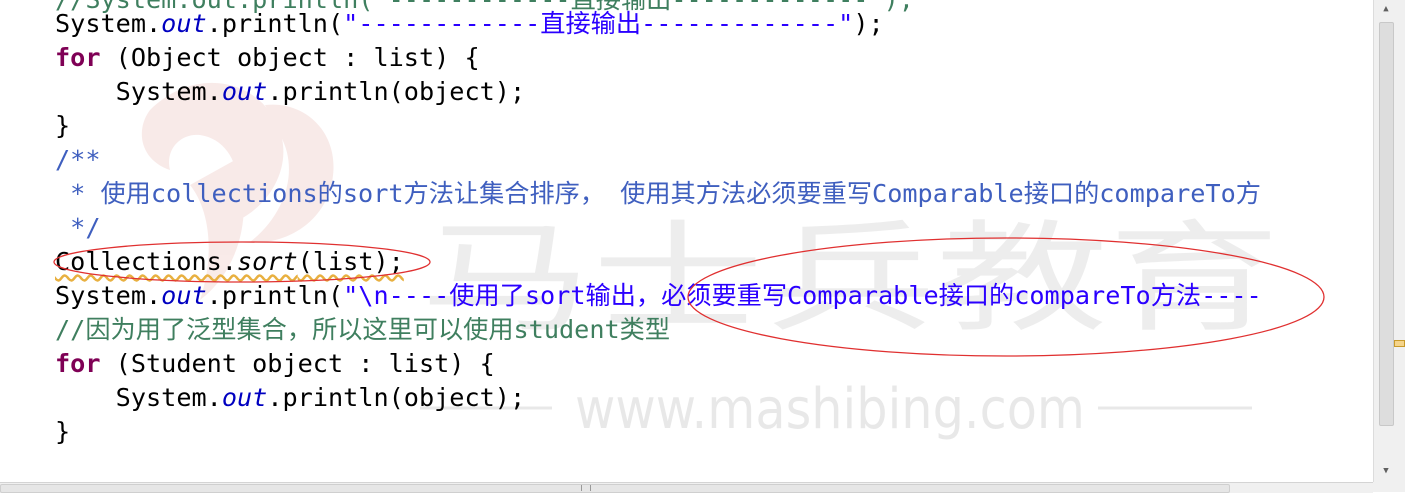  What do you see at coordinates (290, 57) in the screenshot?
I see `token-for-rest: (Object object : list) {` at bounding box center [290, 57].